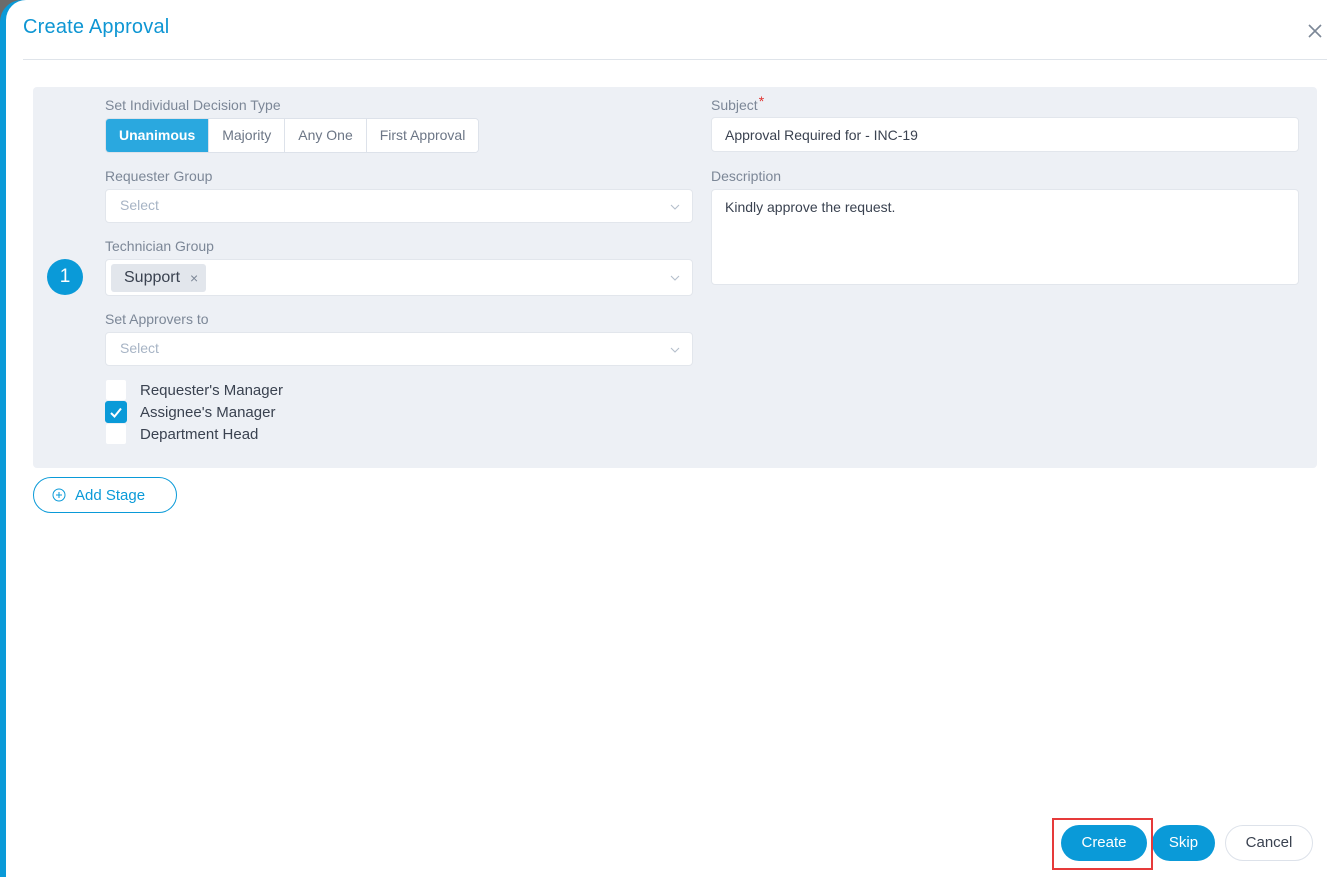  Describe the element at coordinates (157, 319) in the screenshot. I see `set-approvers-label: Set Approvers to` at that location.